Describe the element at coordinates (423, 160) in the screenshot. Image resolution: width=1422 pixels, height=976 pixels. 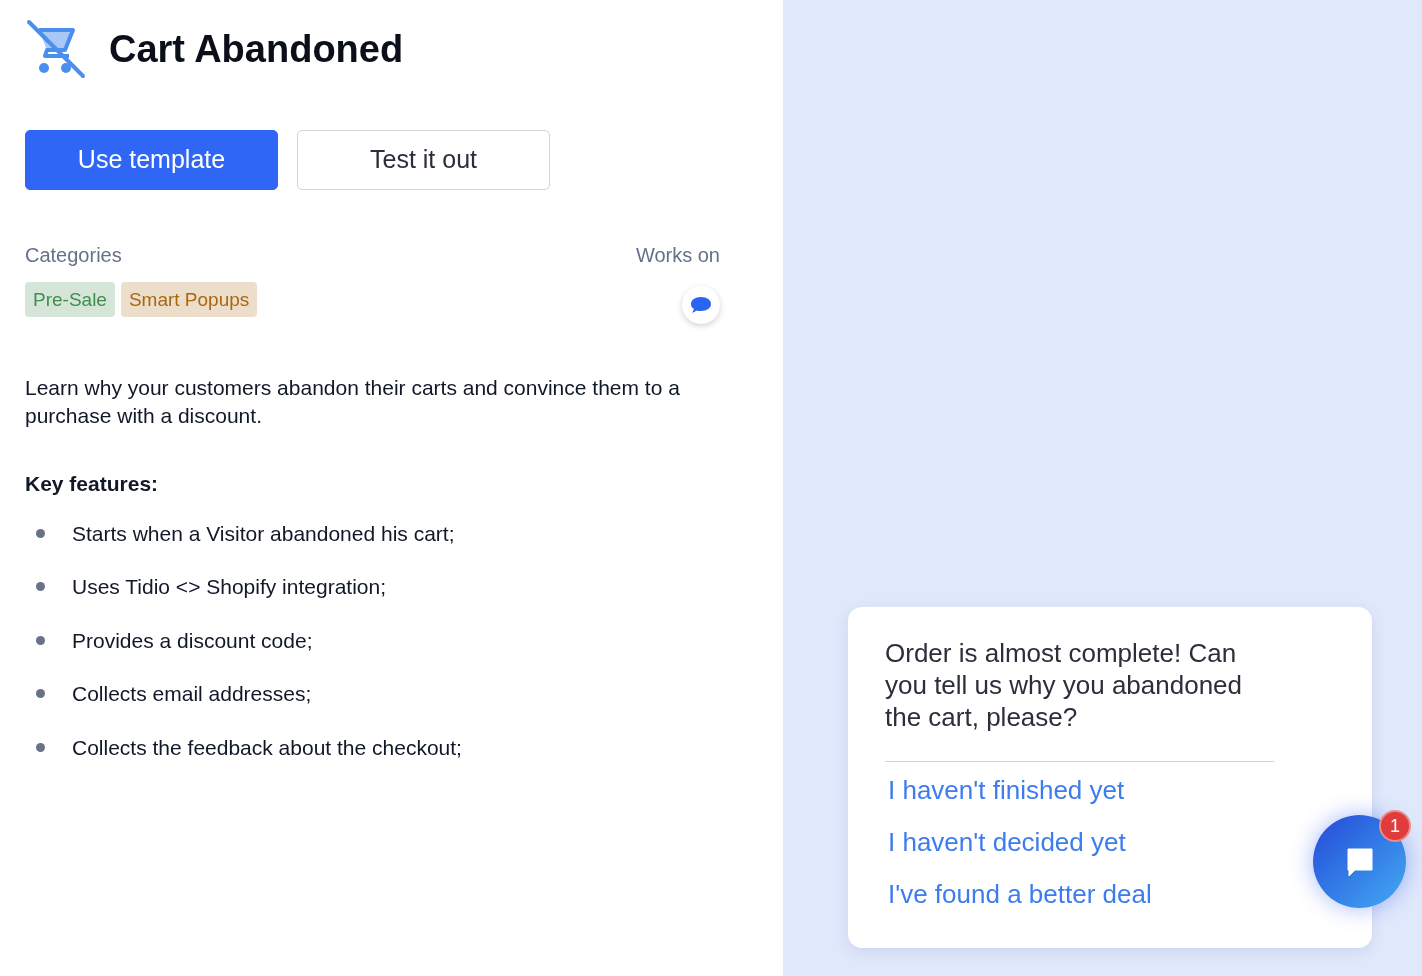
I see `test-button: Test it out` at that location.